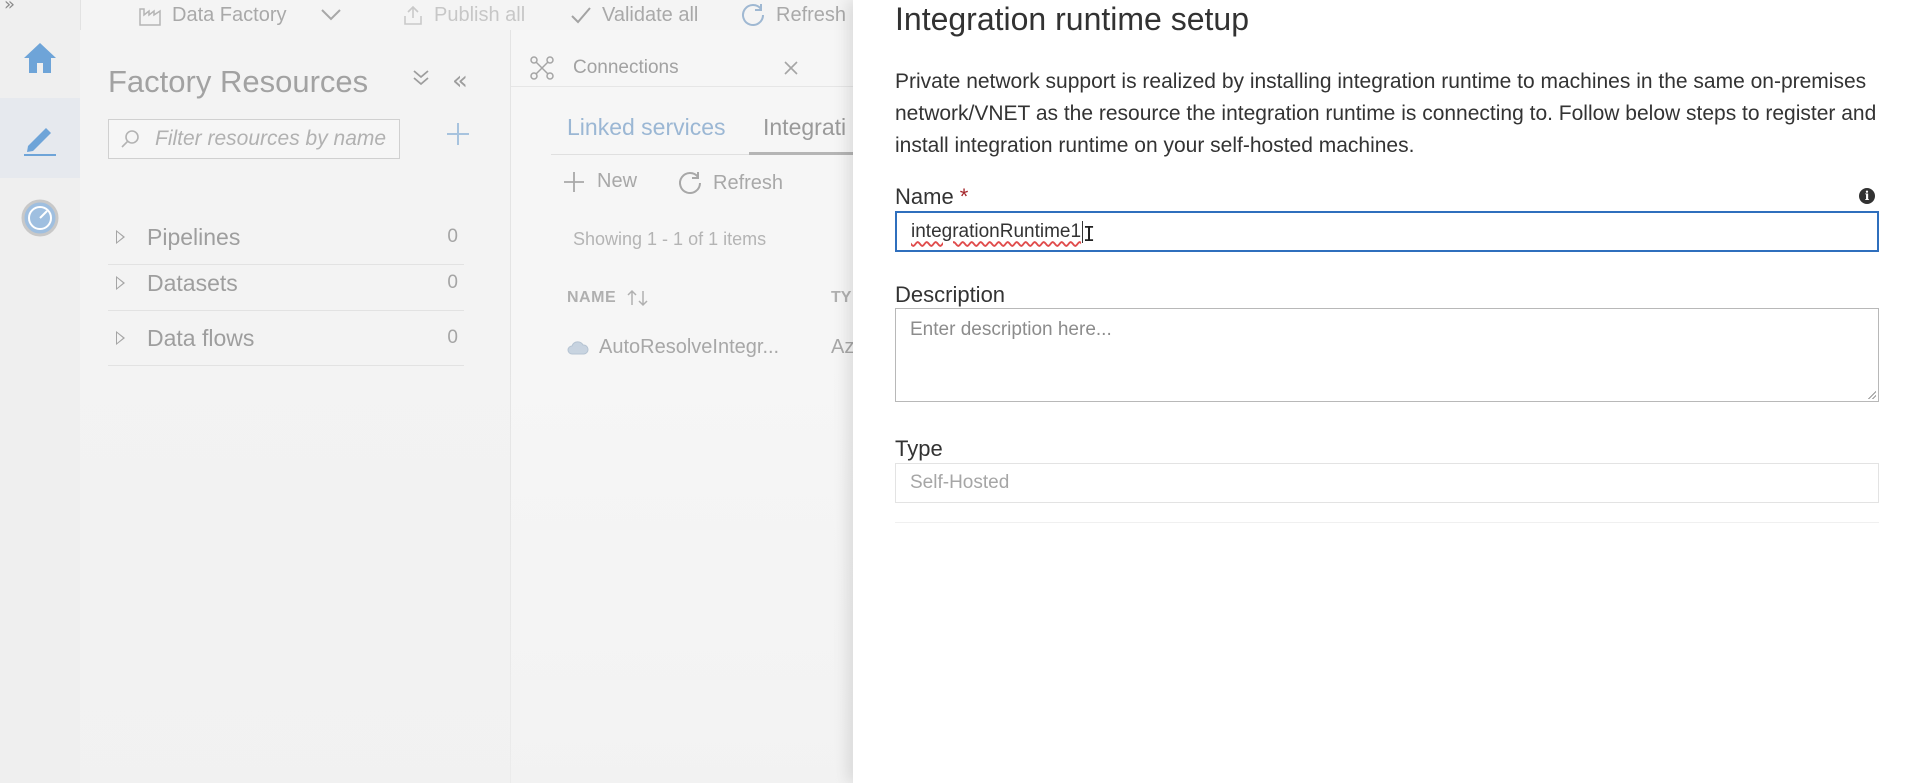 The image size is (1919, 783). What do you see at coordinates (960, 482) in the screenshot?
I see `type-field-value: Self-Hosted` at bounding box center [960, 482].